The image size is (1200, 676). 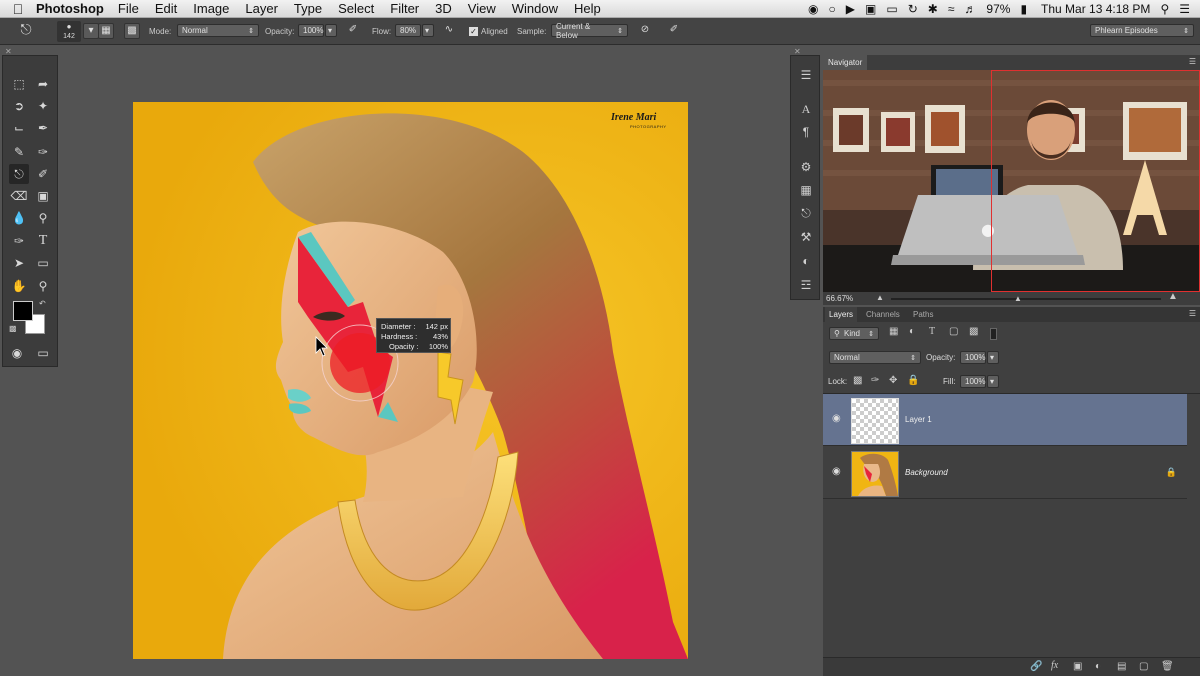 What do you see at coordinates (813, 9) in the screenshot?
I see `evernote-icon: ◉` at bounding box center [813, 9].